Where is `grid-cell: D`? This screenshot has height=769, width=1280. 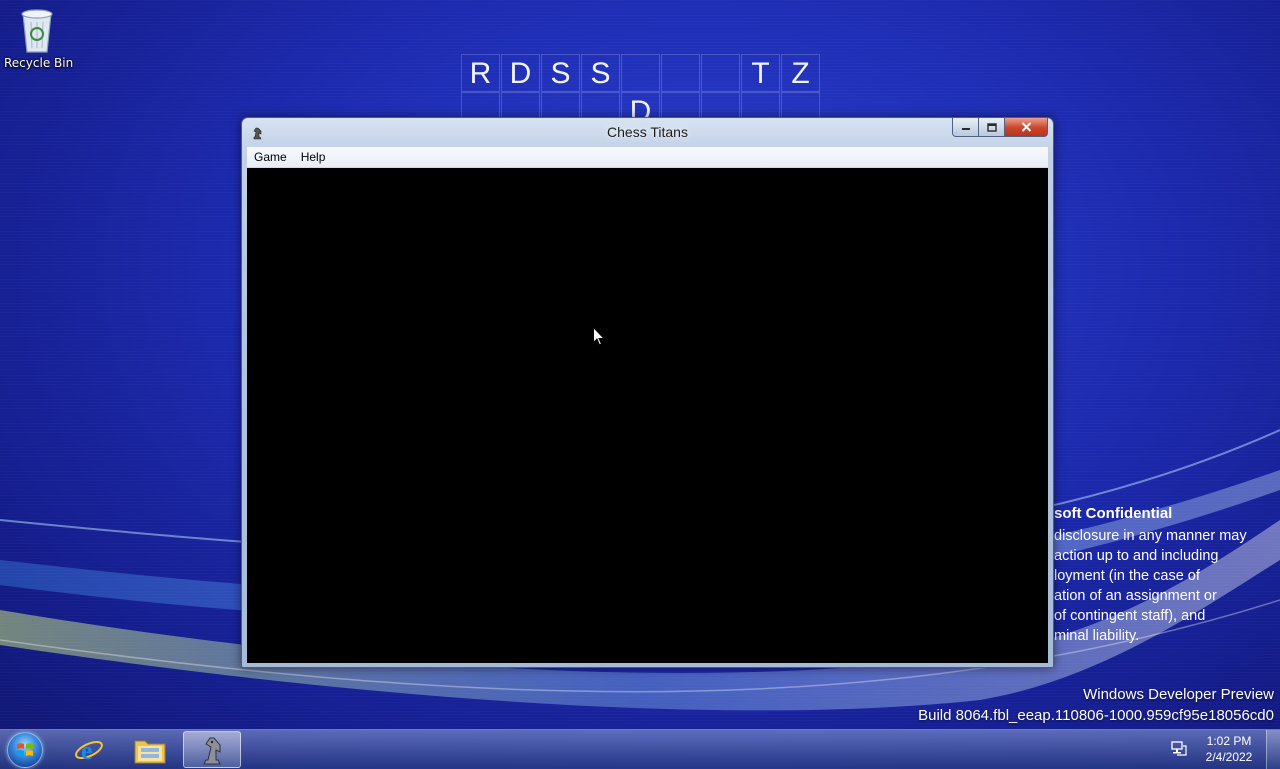 grid-cell: D is located at coordinates (520, 73).